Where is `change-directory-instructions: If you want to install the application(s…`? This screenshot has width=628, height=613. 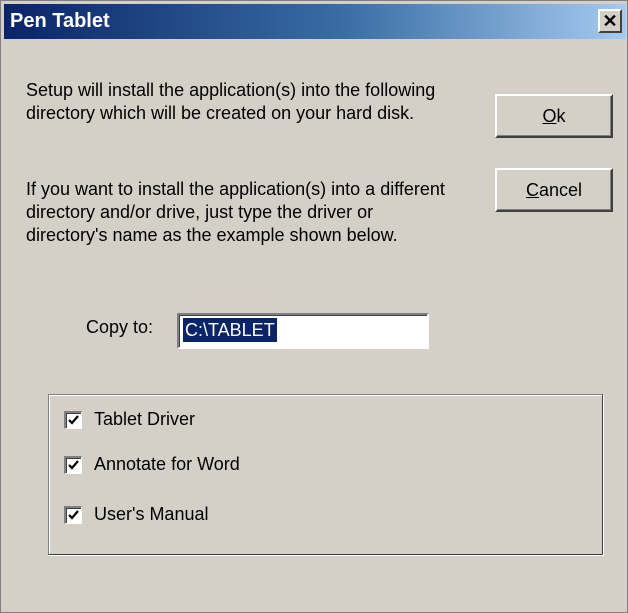 change-directory-instructions: If you want to install the application(s… is located at coordinates (235, 212).